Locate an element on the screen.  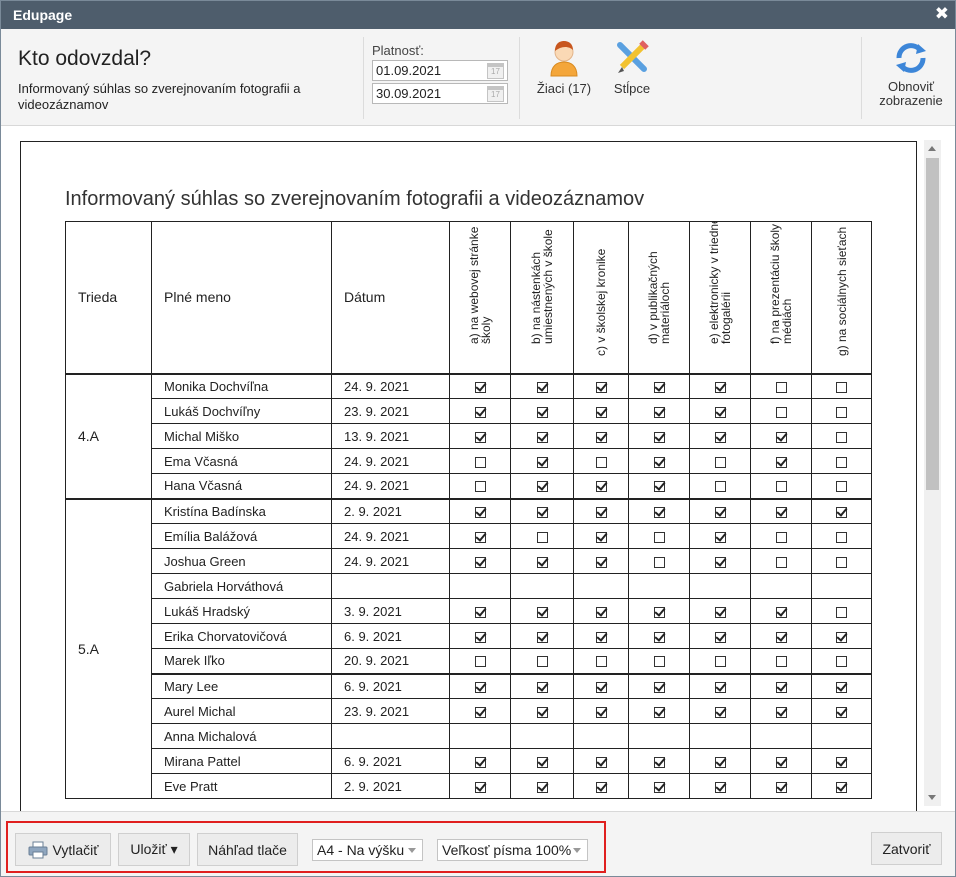
column-header-consent-a: a) na webovej stránke školy is located at coordinates (480, 298).